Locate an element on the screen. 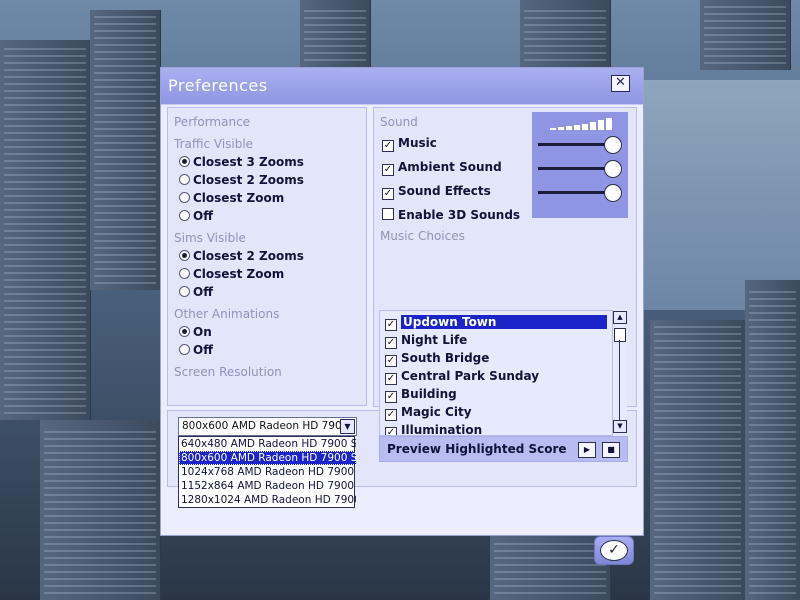 The height and width of the screenshot is (600, 800). selected-resolution: 800x600 AMD Radeon HD 790 is located at coordinates (262, 426).